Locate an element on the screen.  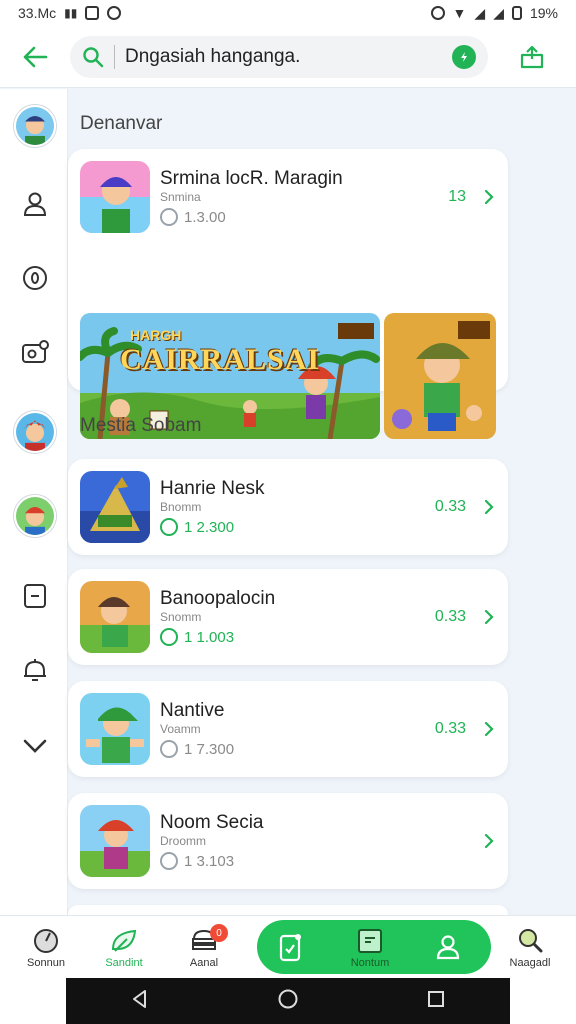
sidebar-item-coin is located at coordinates (35, 278).